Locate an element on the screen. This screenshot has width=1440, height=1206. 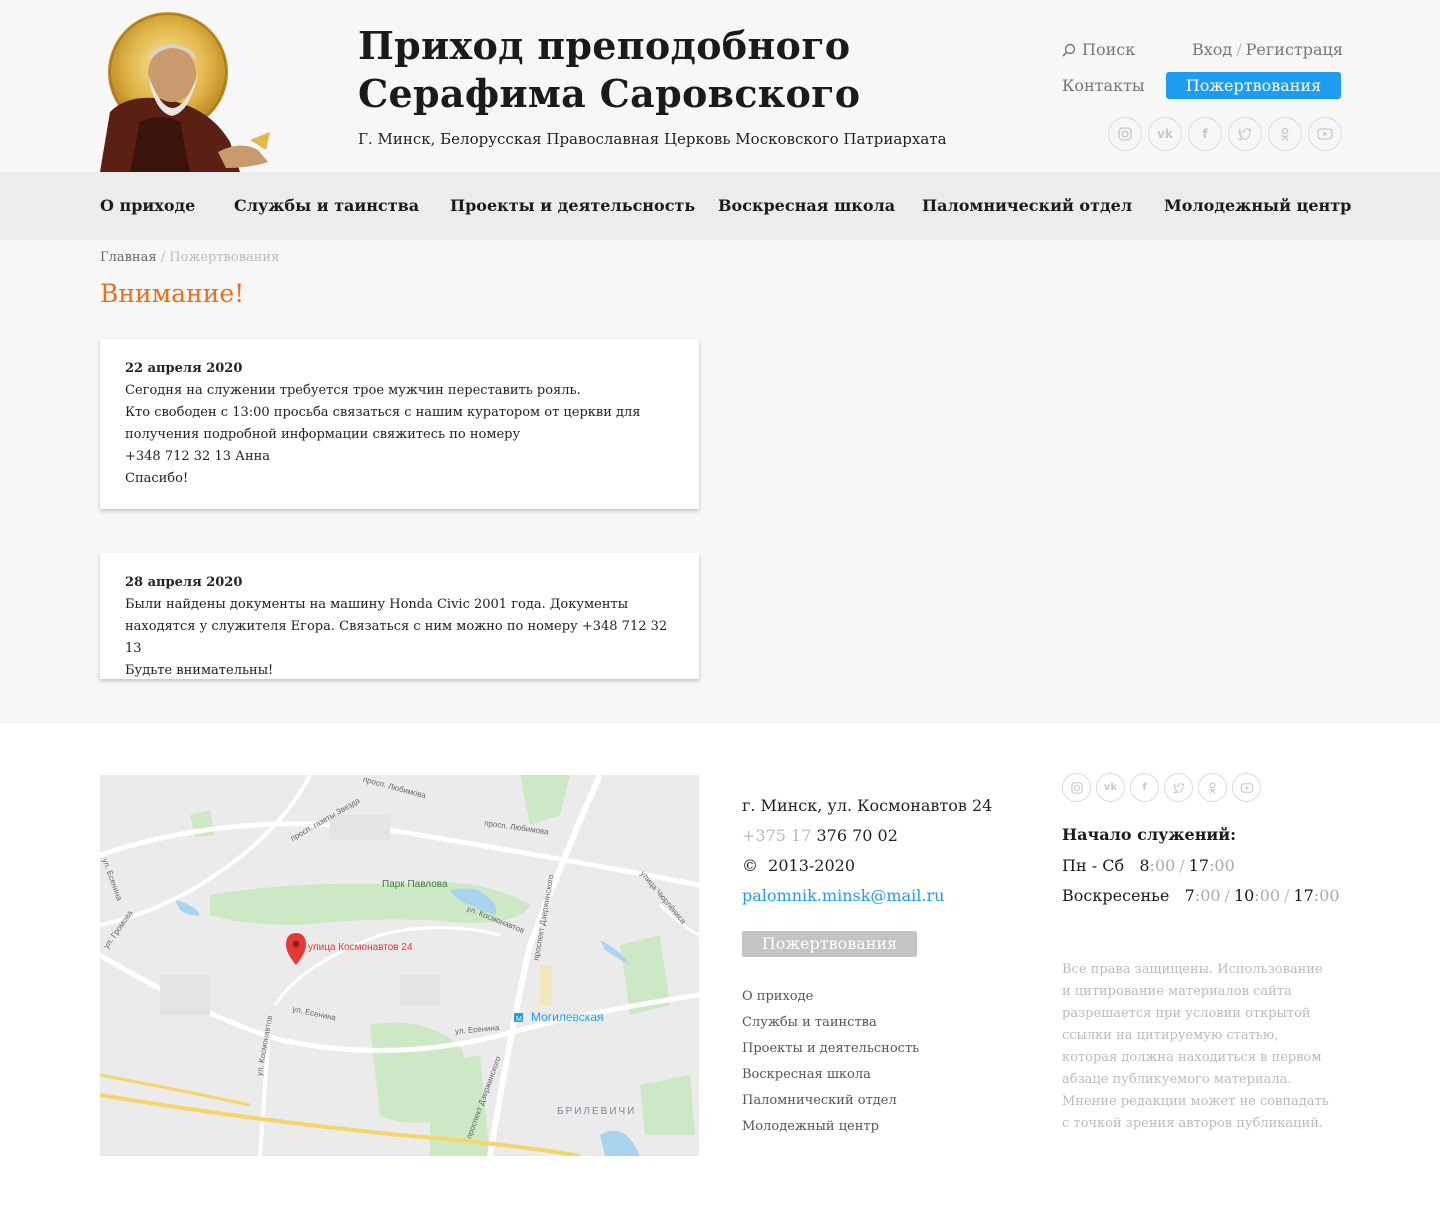
notice-date: 22 апреля 2020 is located at coordinates (184, 368).